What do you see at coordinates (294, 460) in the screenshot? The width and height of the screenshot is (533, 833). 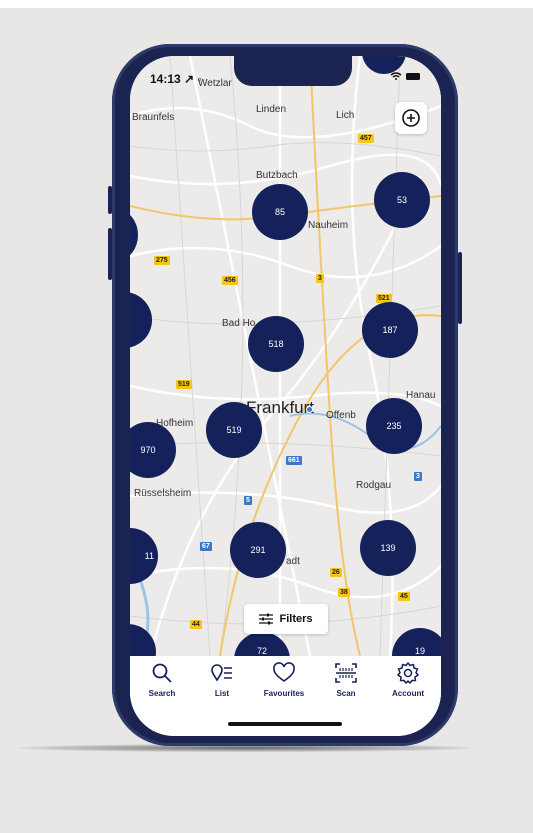 I see `road-badge: 661` at bounding box center [294, 460].